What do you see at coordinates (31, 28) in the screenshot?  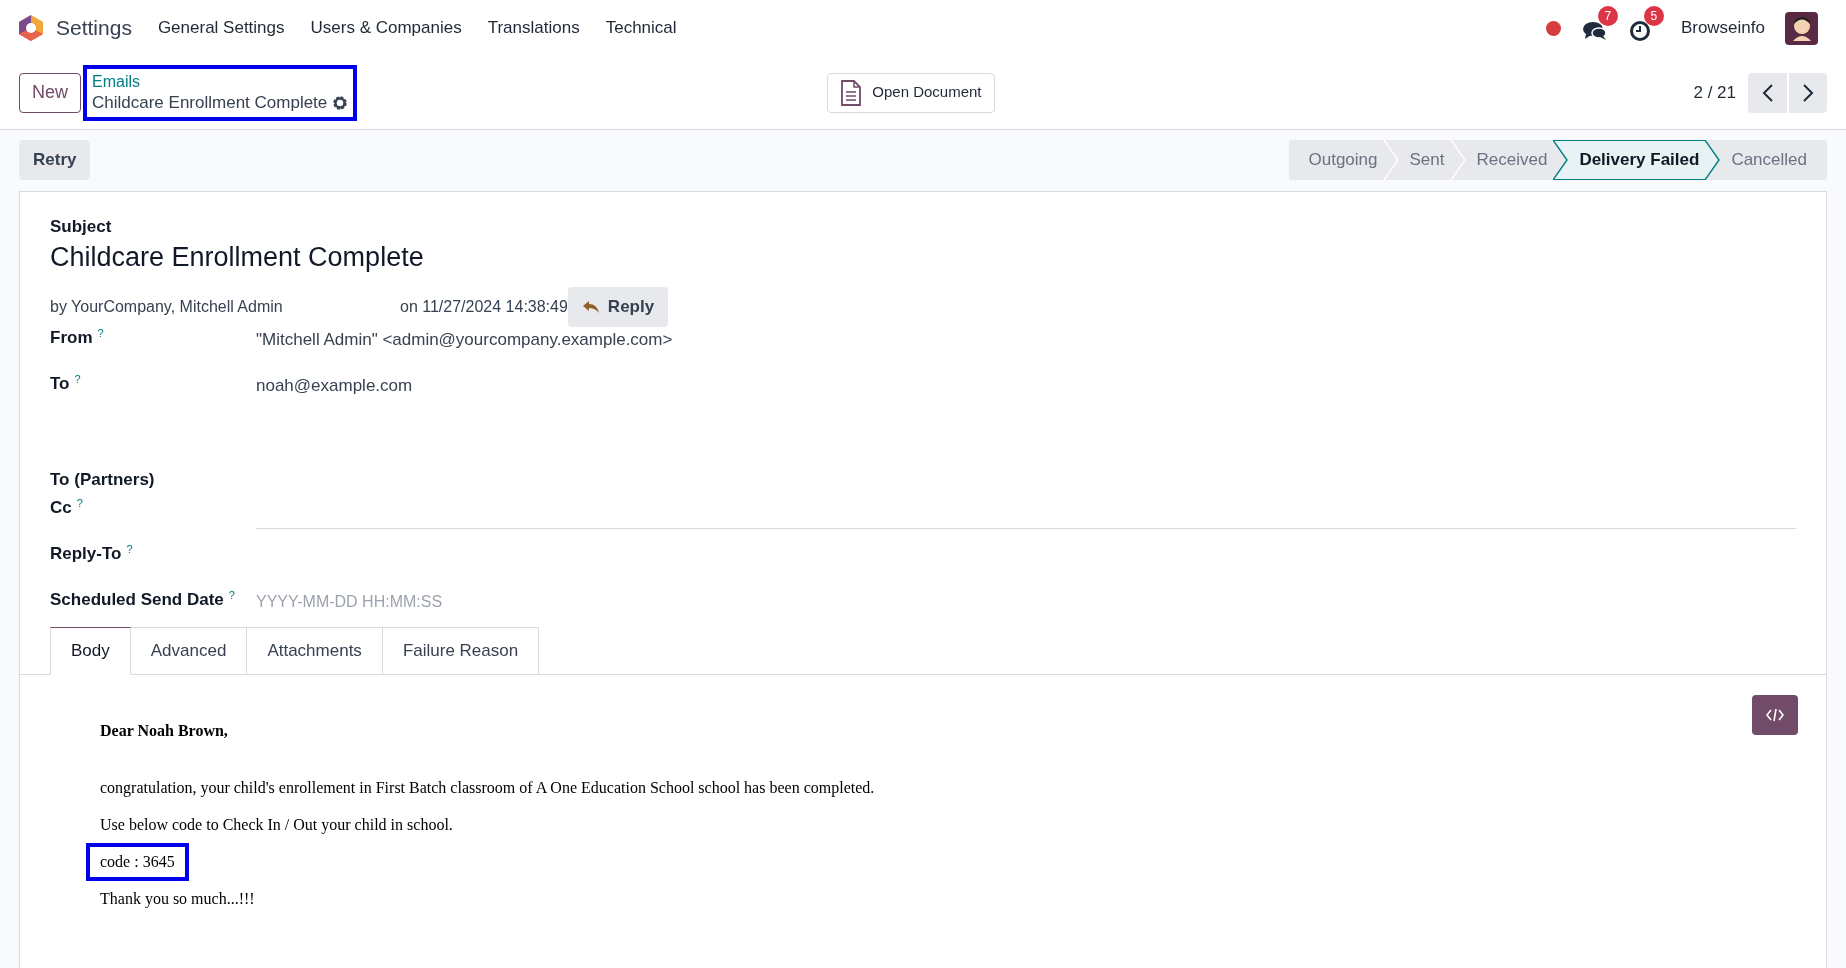 I see `app-logo-icon` at bounding box center [31, 28].